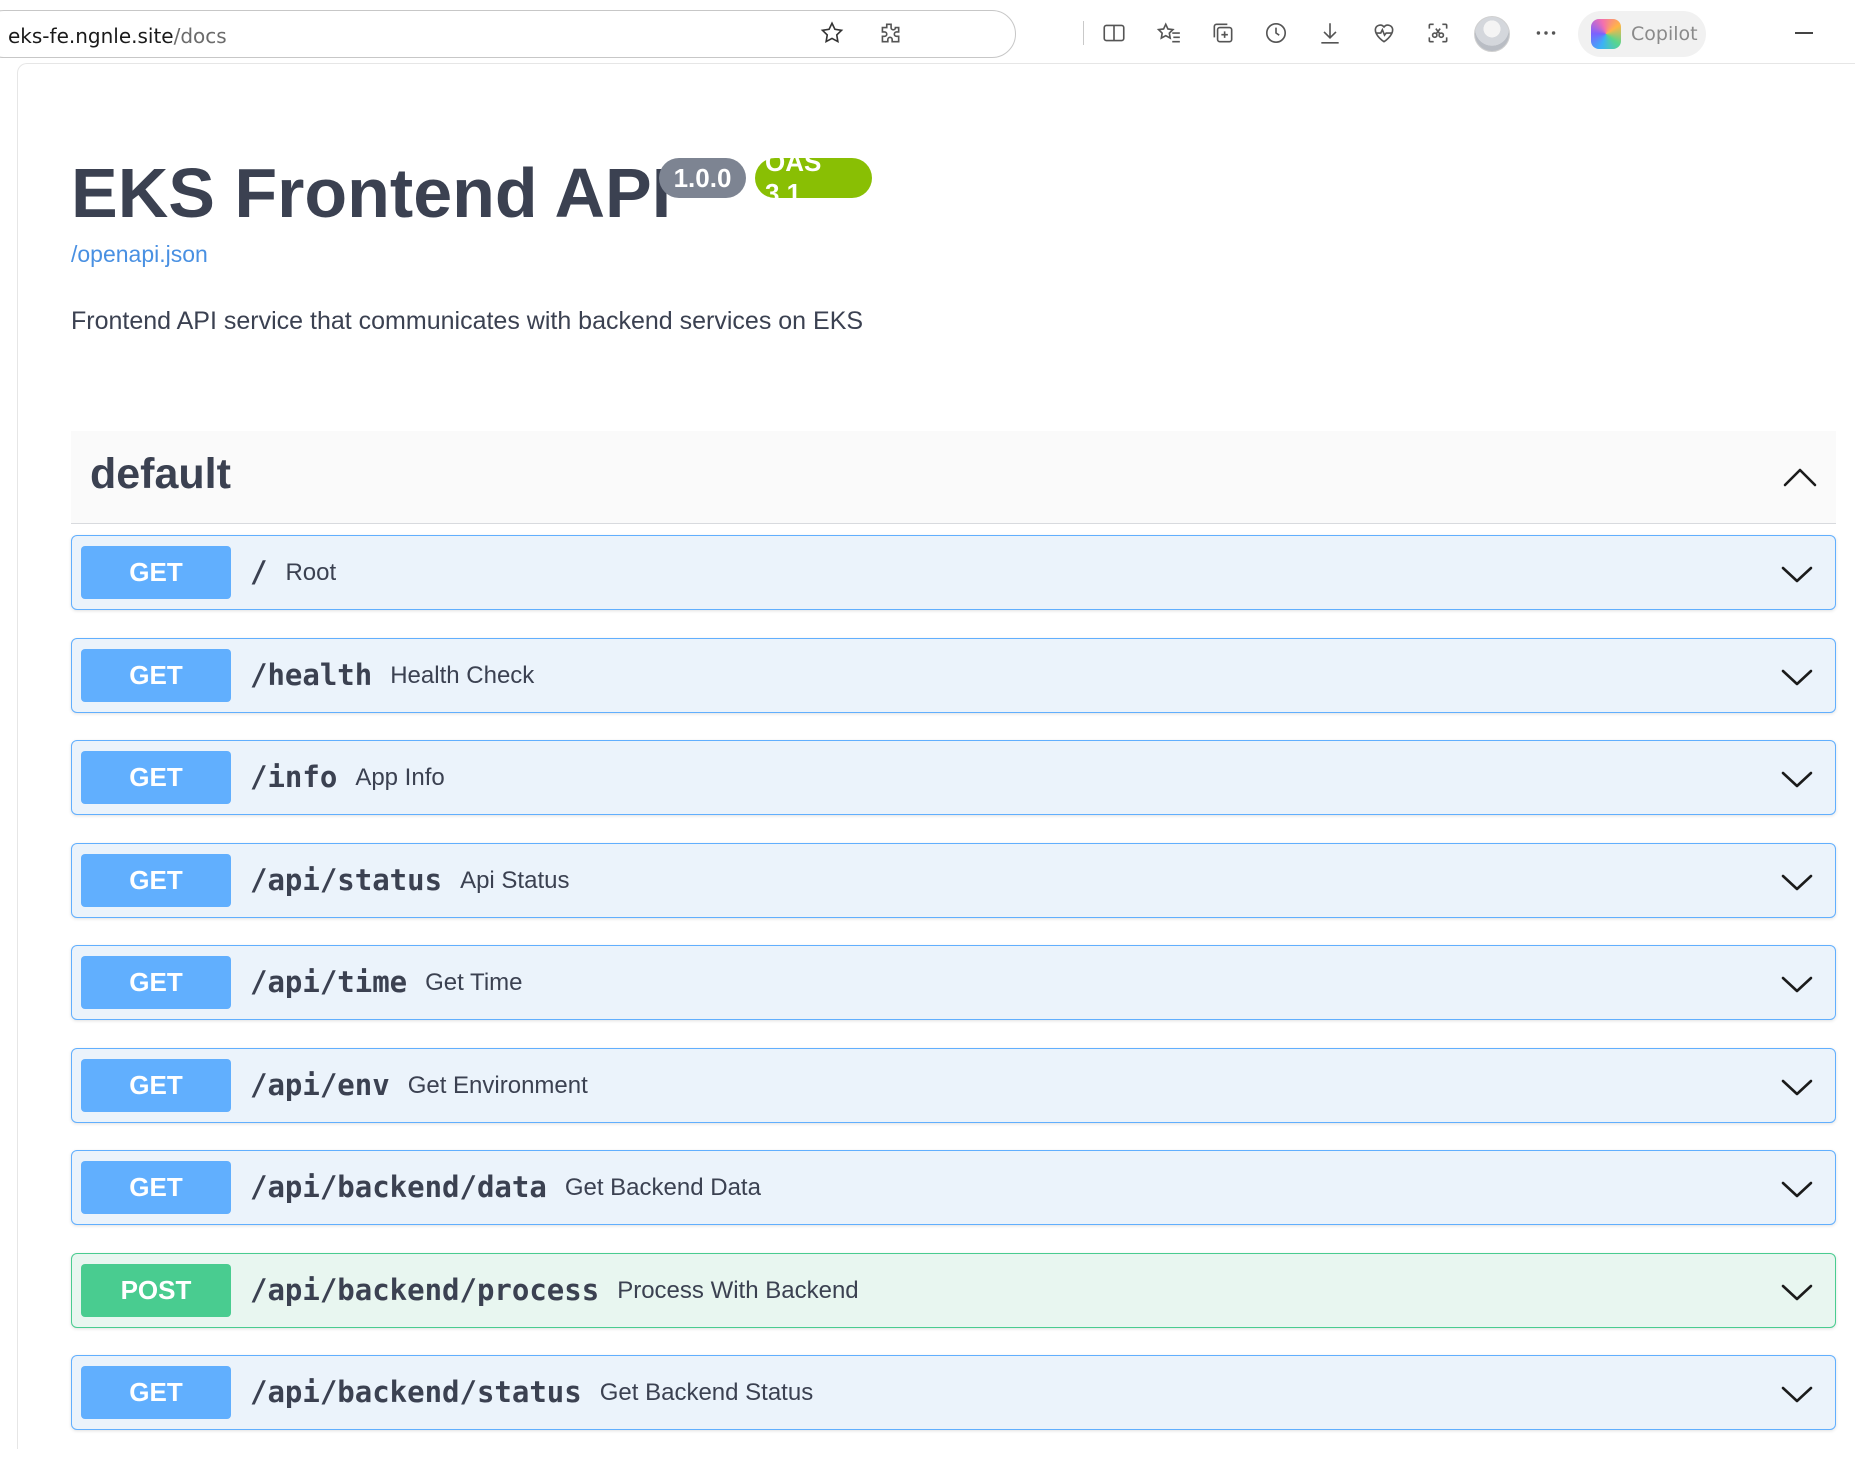  I want to click on operation-summary: Get Backend Status, so click(706, 1392).